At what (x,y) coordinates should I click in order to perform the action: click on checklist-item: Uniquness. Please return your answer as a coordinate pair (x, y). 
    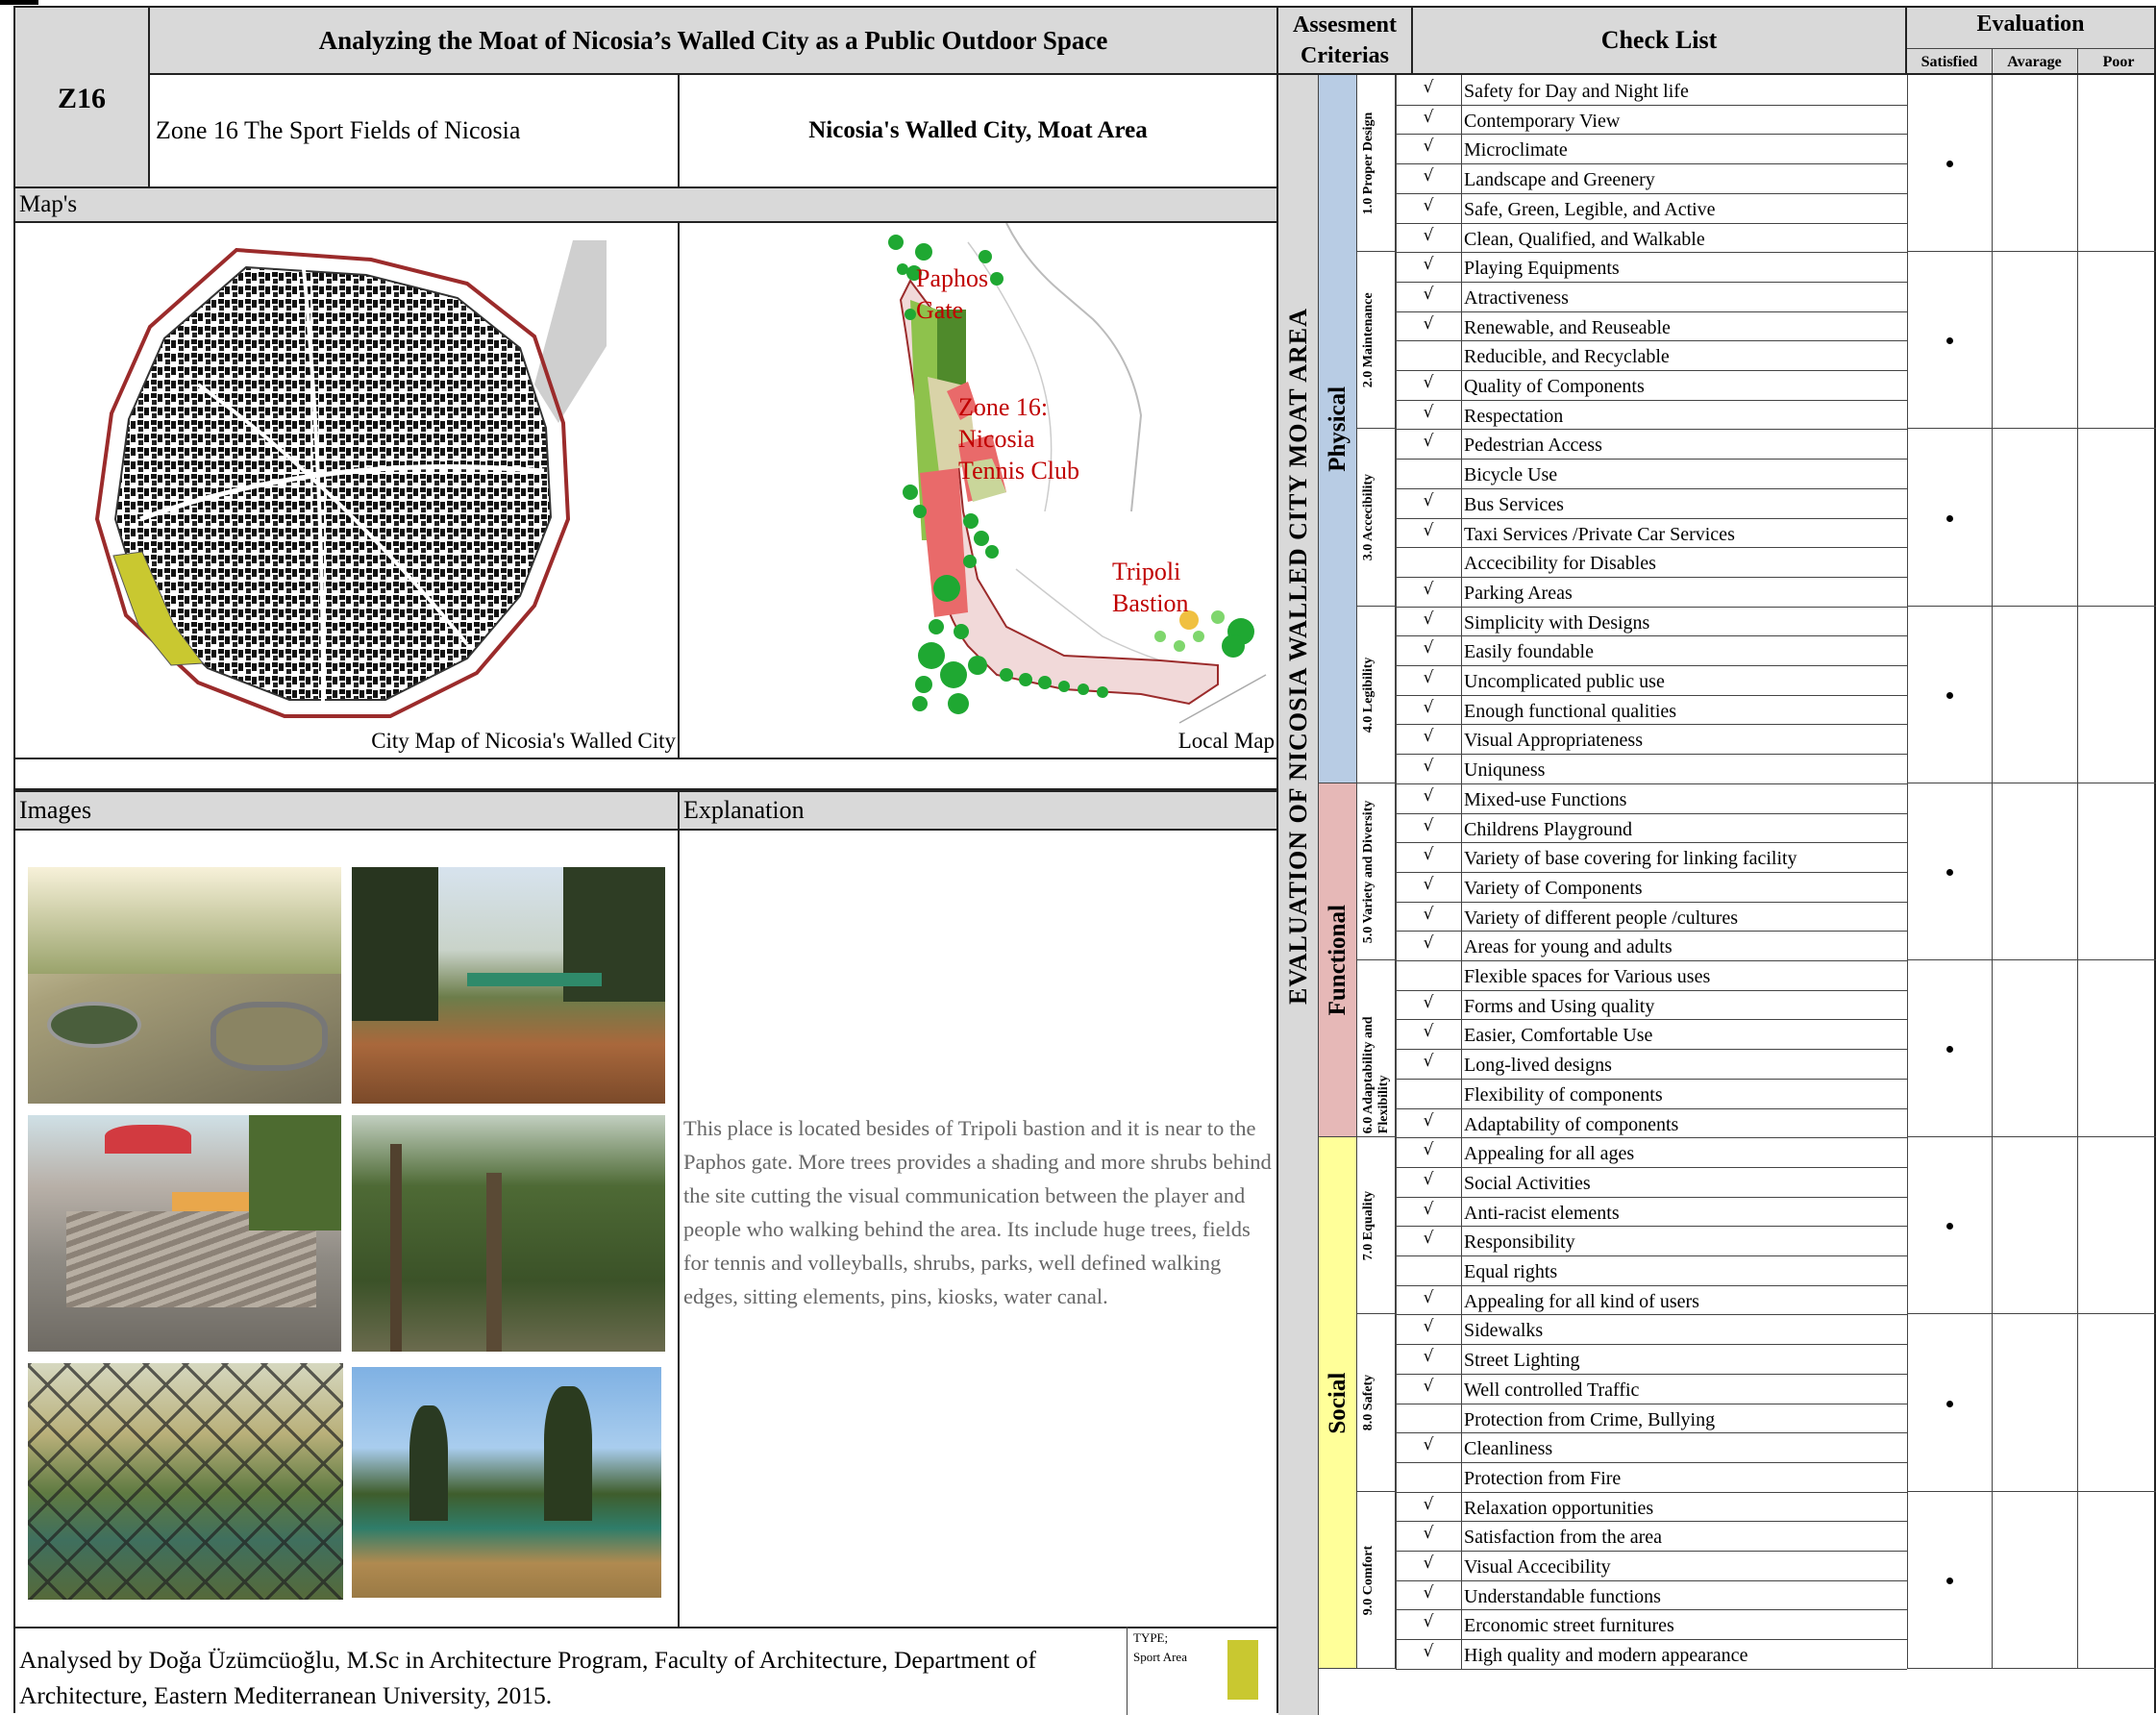
    Looking at the image, I should click on (1505, 770).